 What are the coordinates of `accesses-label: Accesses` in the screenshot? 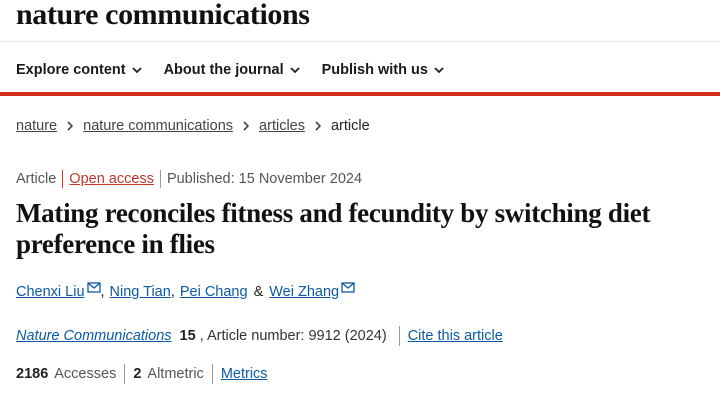 It's located at (85, 374).